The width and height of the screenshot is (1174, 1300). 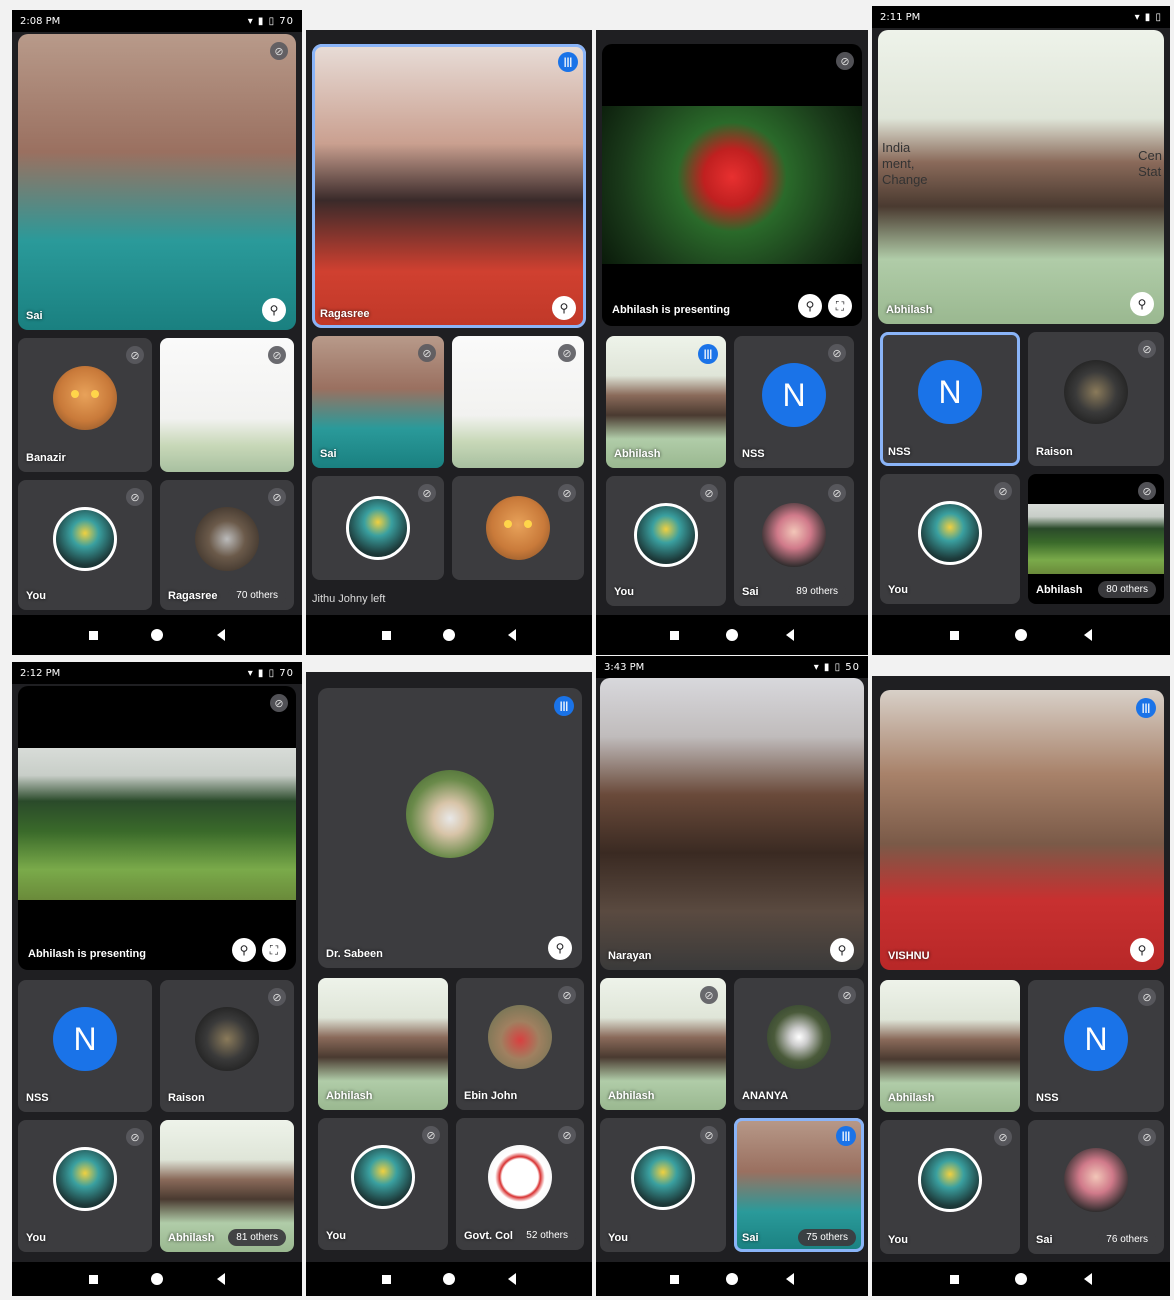 What do you see at coordinates (1021, 177) in the screenshot?
I see `main-video-tile: India ment, Change Cen Stat Abhilash ⚲` at bounding box center [1021, 177].